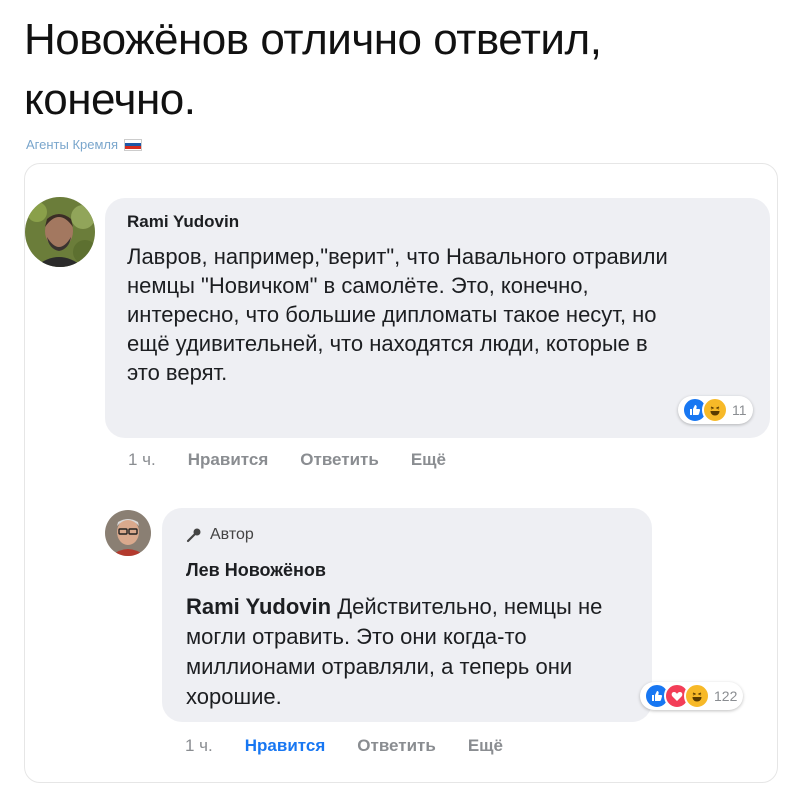 This screenshot has height=806, width=800. What do you see at coordinates (258, 606) in the screenshot?
I see `mention-link: Rami Yudovin` at bounding box center [258, 606].